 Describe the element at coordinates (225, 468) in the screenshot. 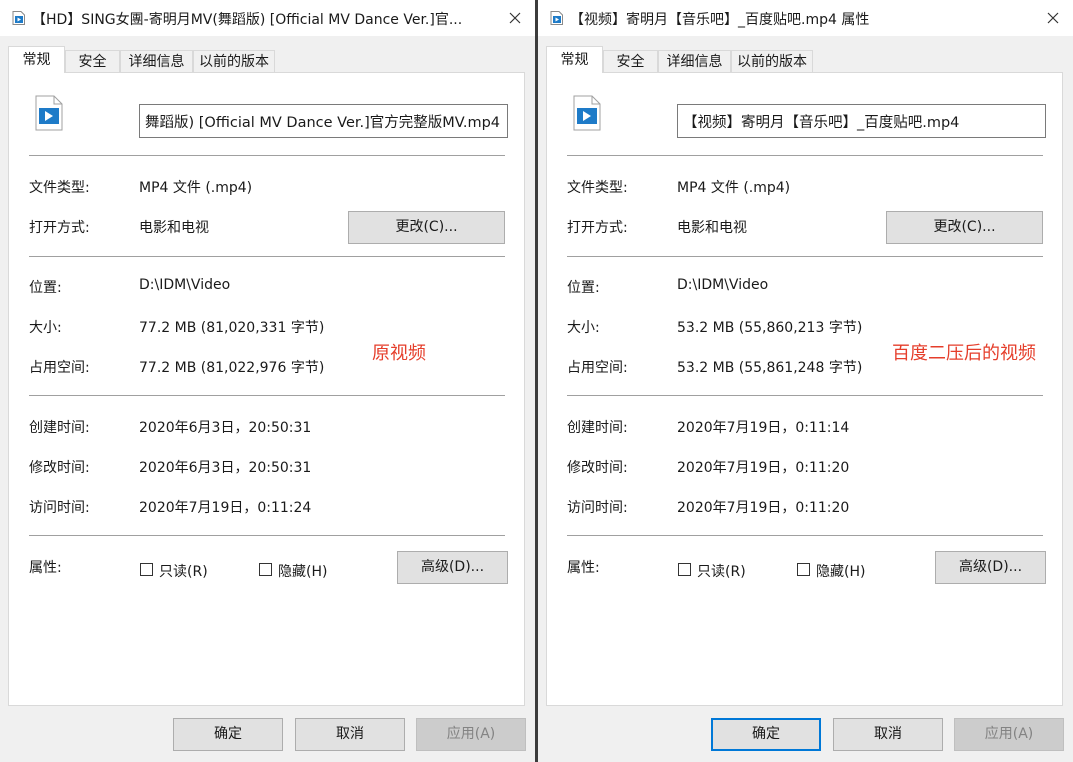

I see `modified-value: 2020年6月3日，20:50:31` at that location.